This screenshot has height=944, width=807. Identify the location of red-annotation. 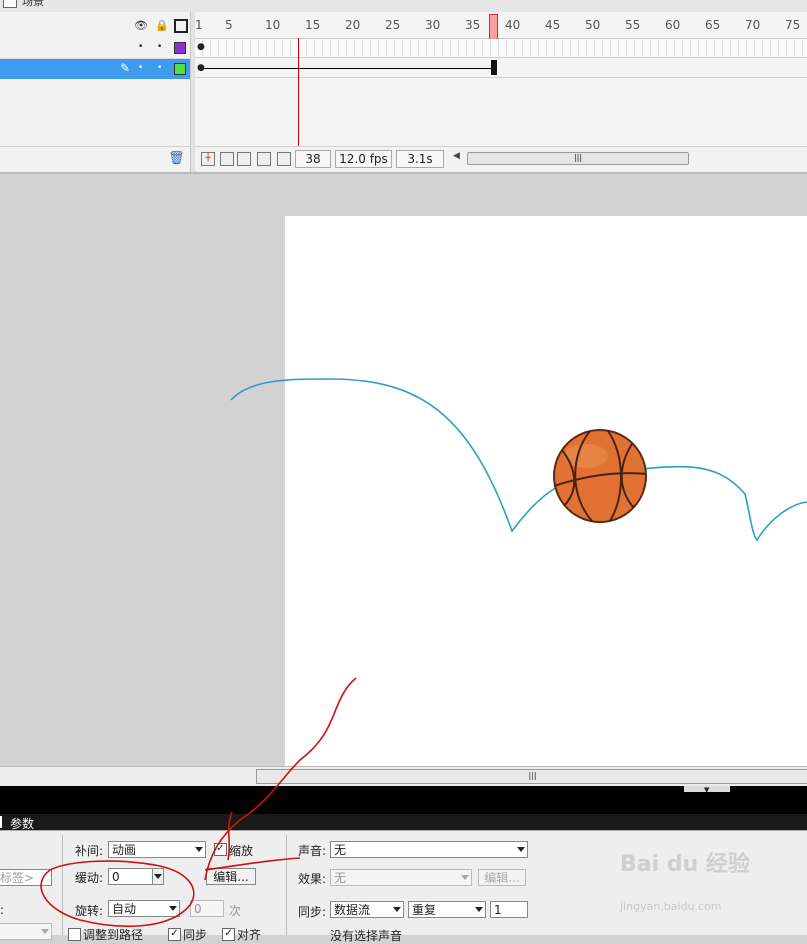
(198, 802).